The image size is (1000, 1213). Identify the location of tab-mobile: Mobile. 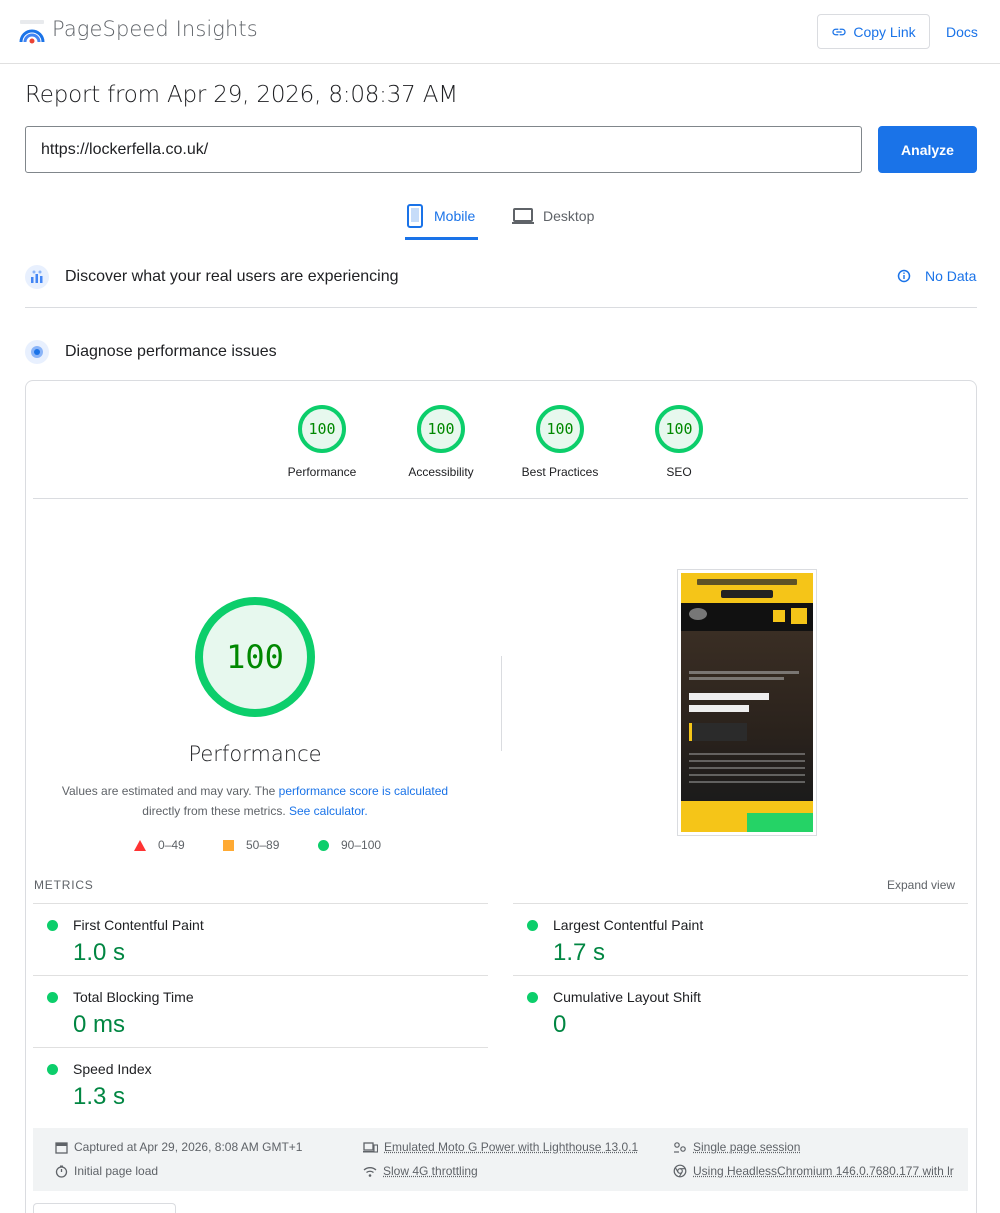
(441, 222).